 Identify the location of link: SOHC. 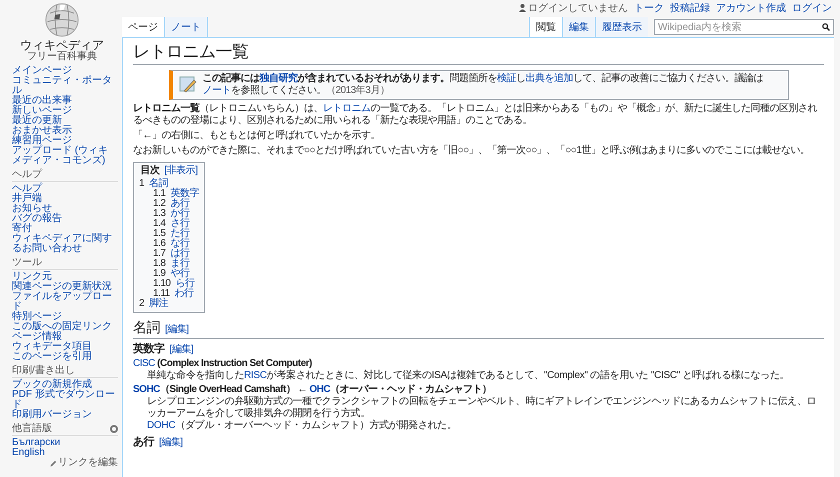
(146, 389).